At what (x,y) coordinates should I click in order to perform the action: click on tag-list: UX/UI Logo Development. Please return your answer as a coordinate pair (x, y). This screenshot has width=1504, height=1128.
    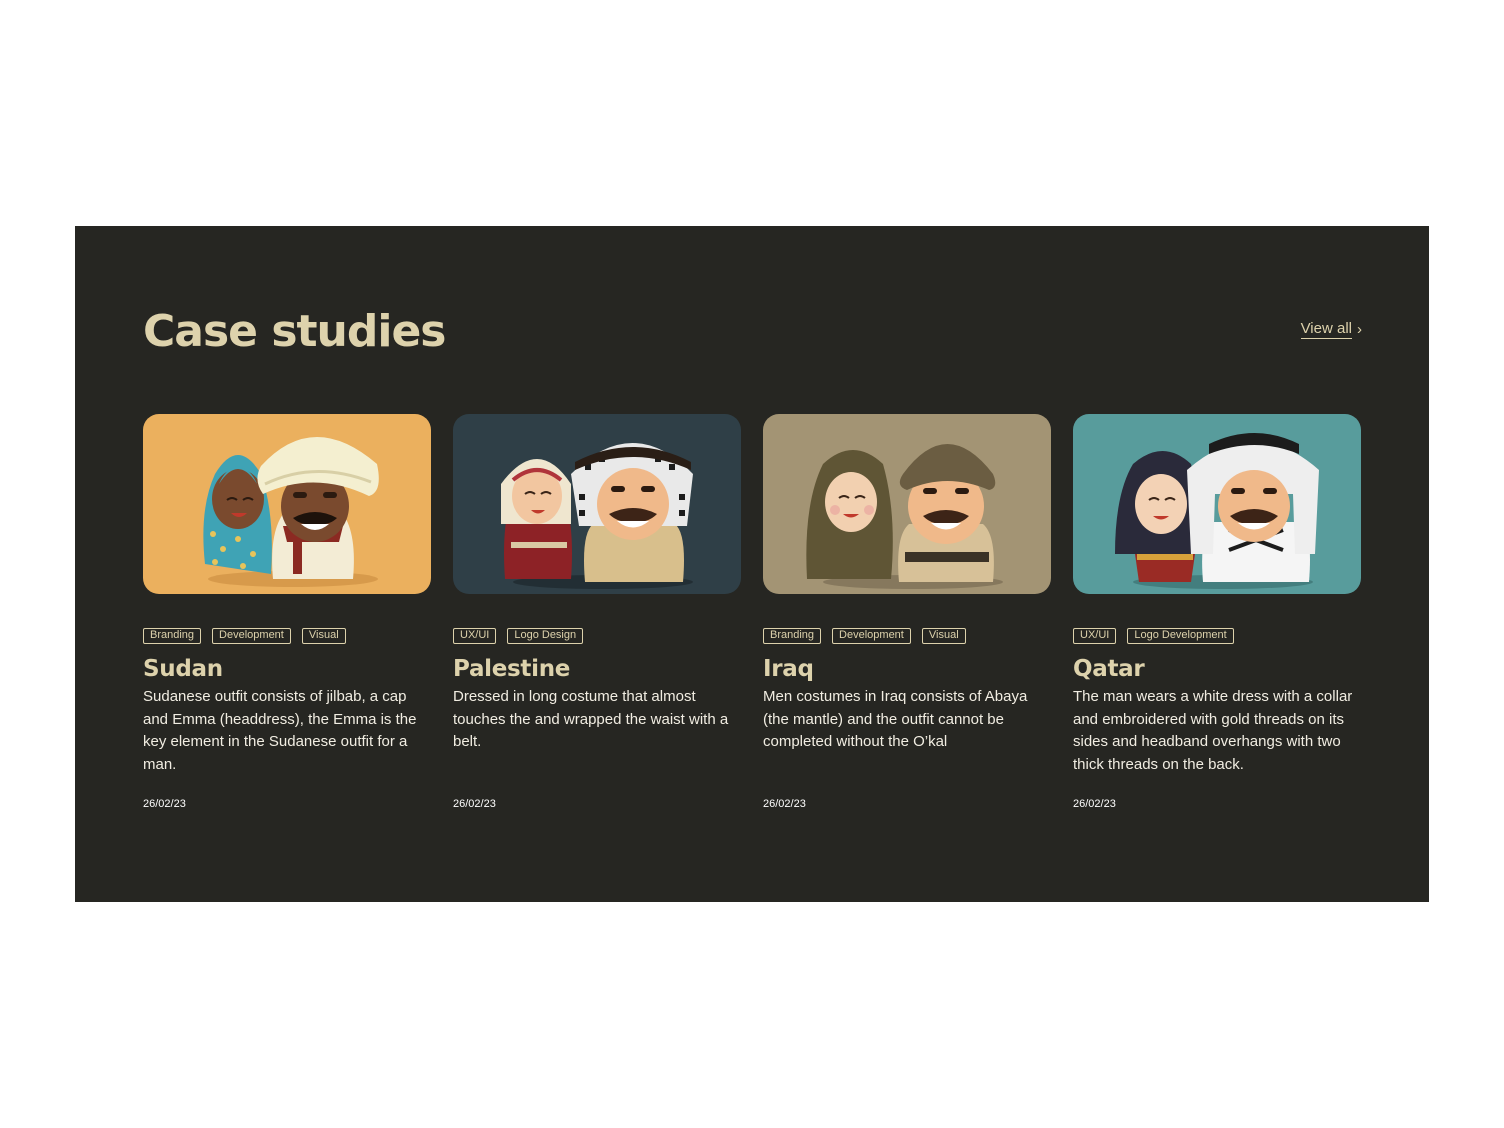
    Looking at the image, I should click on (1217, 636).